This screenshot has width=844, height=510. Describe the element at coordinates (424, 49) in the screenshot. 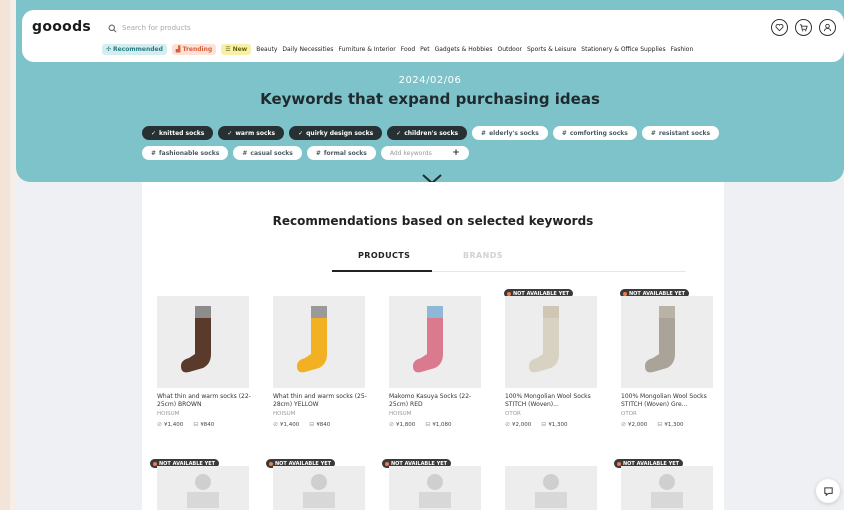

I see `category-pet: Pet` at that location.